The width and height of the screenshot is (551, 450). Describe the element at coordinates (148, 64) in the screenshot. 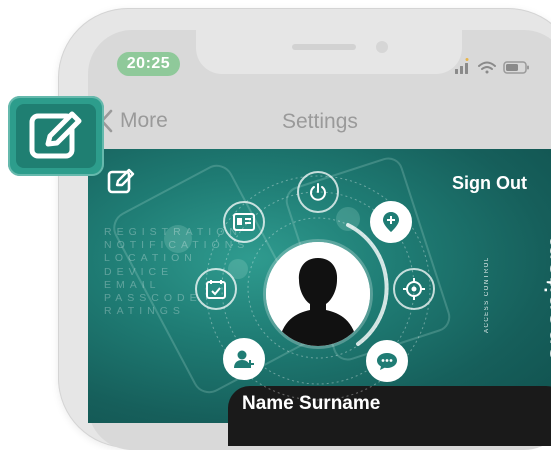

I see `status-time: 20:25` at that location.